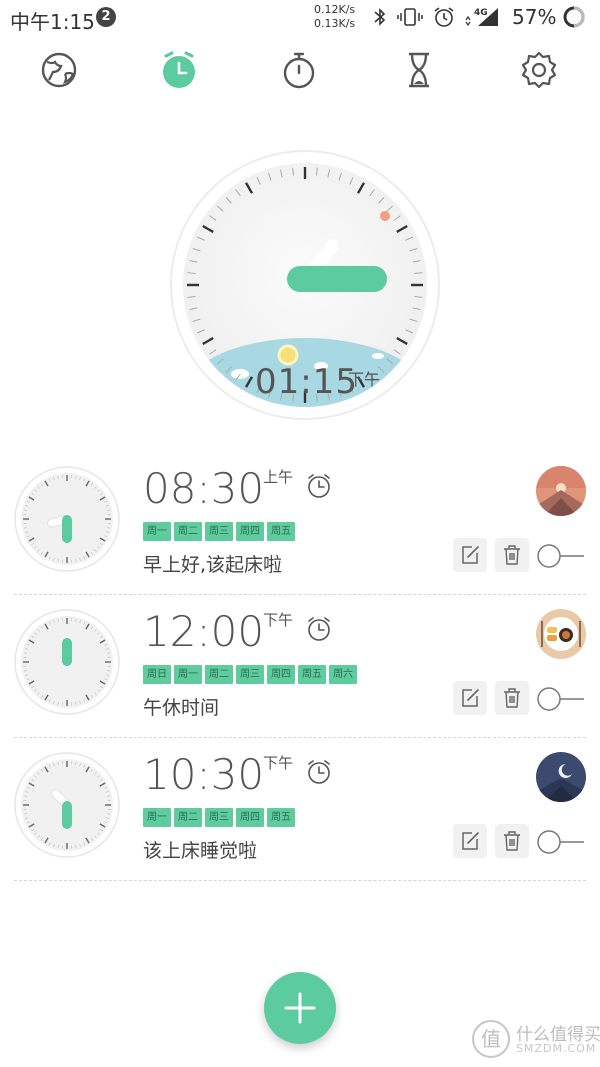 The width and height of the screenshot is (600, 1067). I want to click on alarm-item: 10:30 下午 周一 周二 周三 周四 周五 该上床睡觉啦, so click(300, 809).